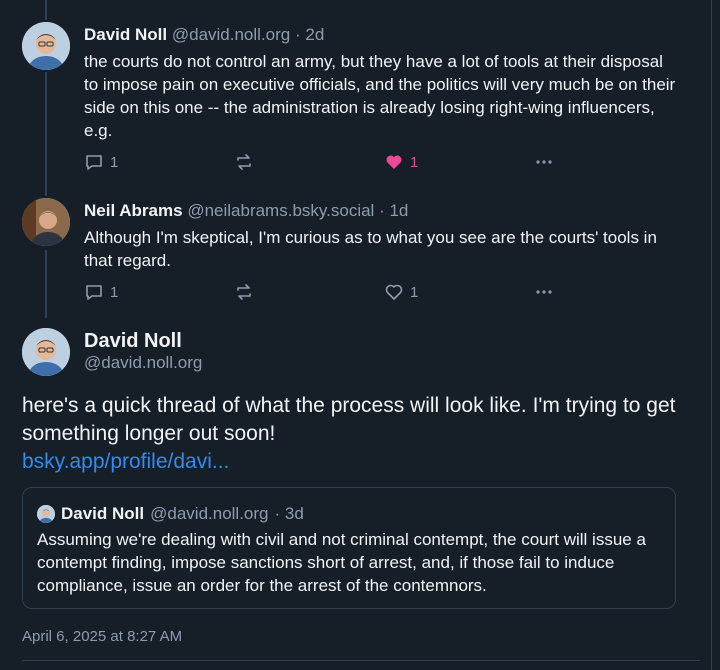 The width and height of the screenshot is (720, 670). What do you see at coordinates (309, 34) in the screenshot?
I see `post-time: · 2d` at bounding box center [309, 34].